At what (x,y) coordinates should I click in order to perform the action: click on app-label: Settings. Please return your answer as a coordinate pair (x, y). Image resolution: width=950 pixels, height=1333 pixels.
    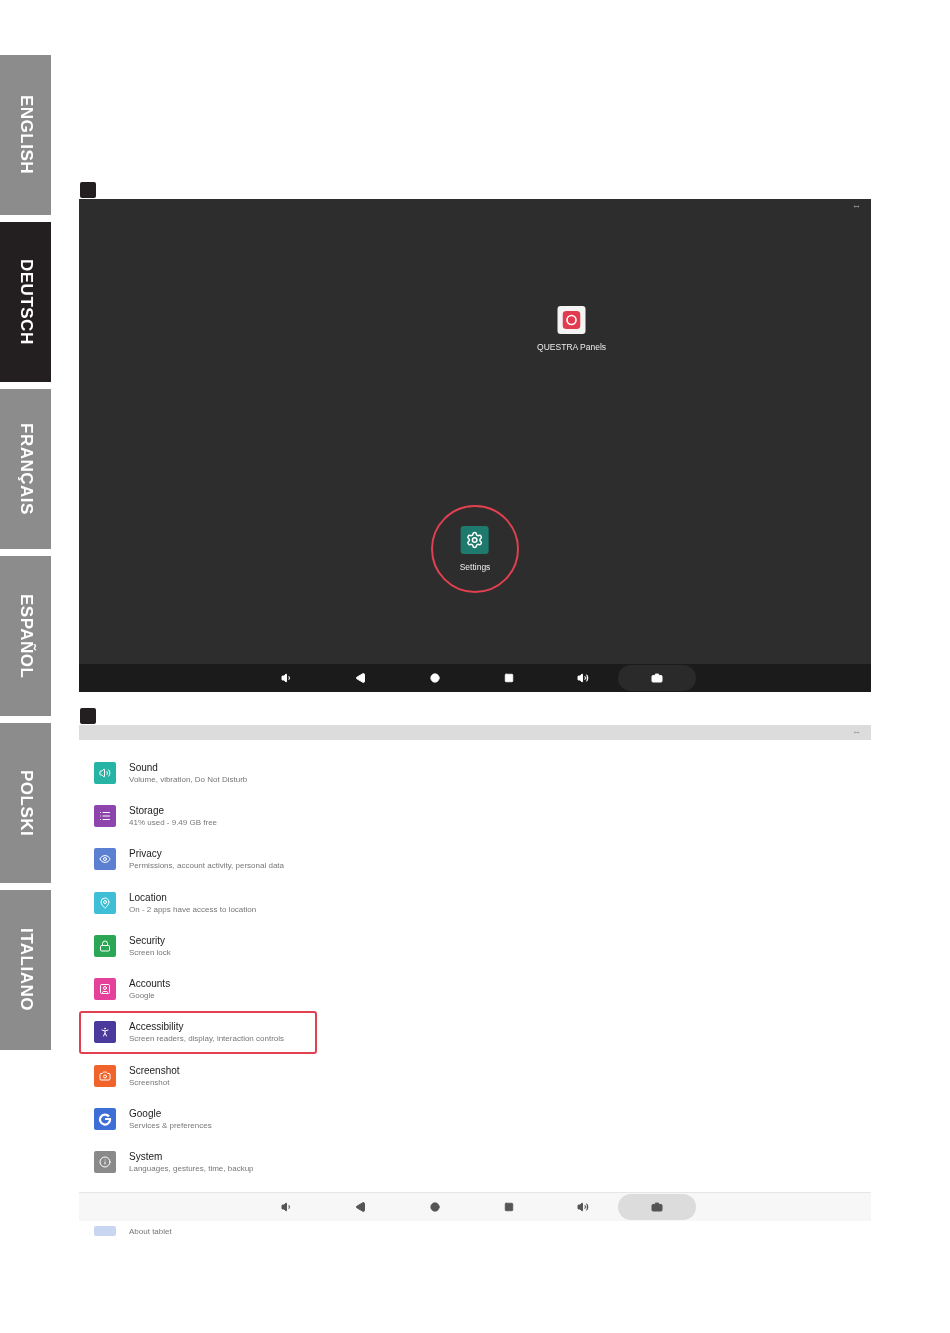
    Looking at the image, I should click on (475, 567).